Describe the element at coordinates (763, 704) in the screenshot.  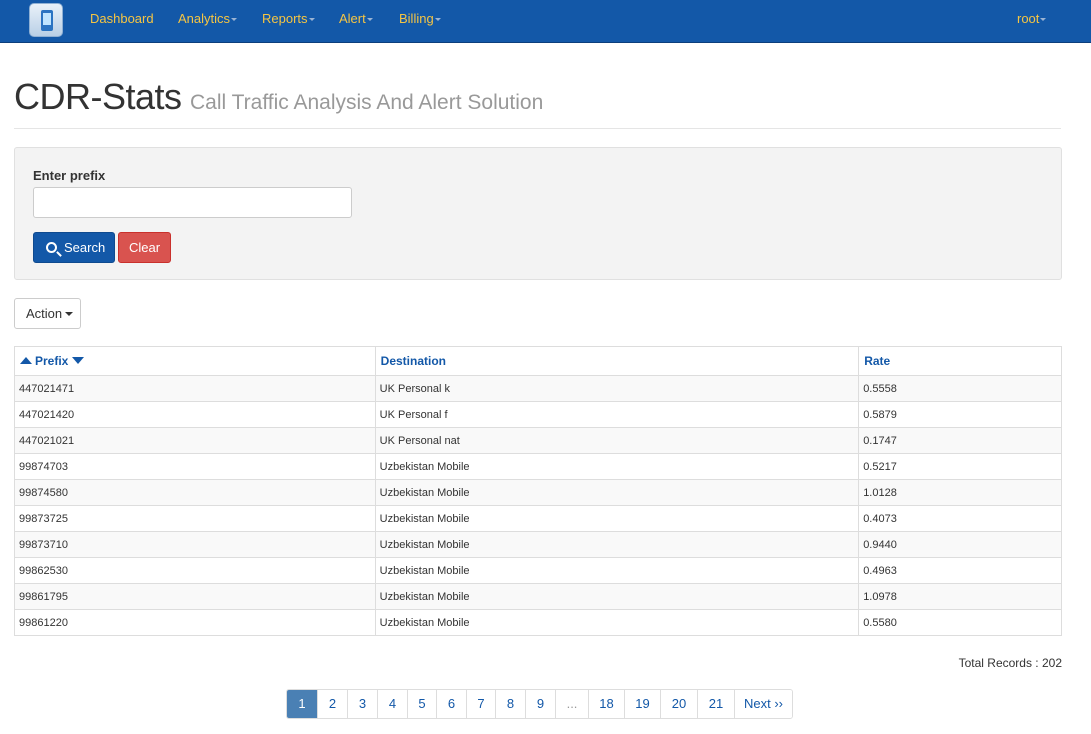
I see `pagination-next: Next ››` at that location.